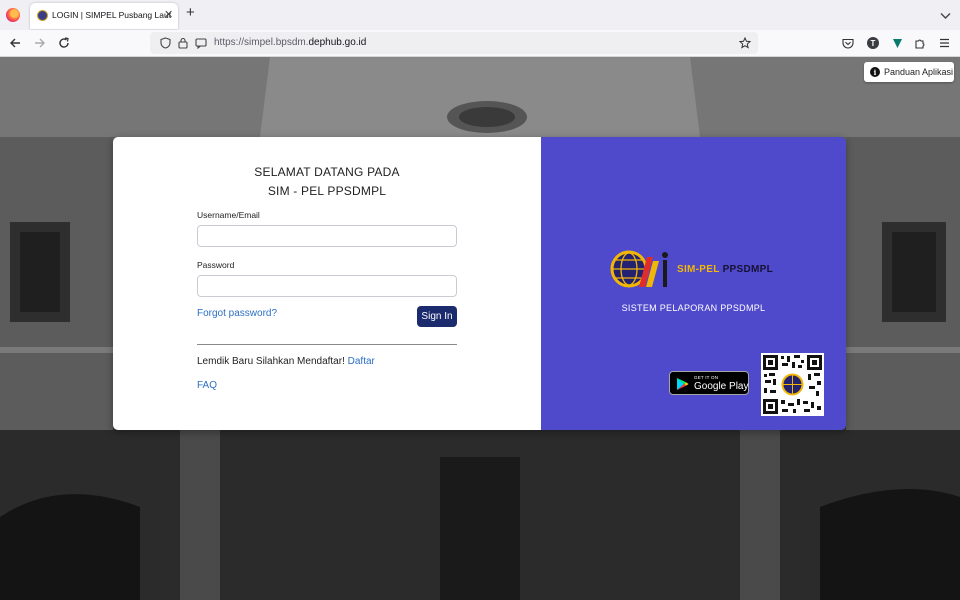 The height and width of the screenshot is (600, 960). Describe the element at coordinates (64, 43) in the screenshot. I see `reload-icon` at that location.